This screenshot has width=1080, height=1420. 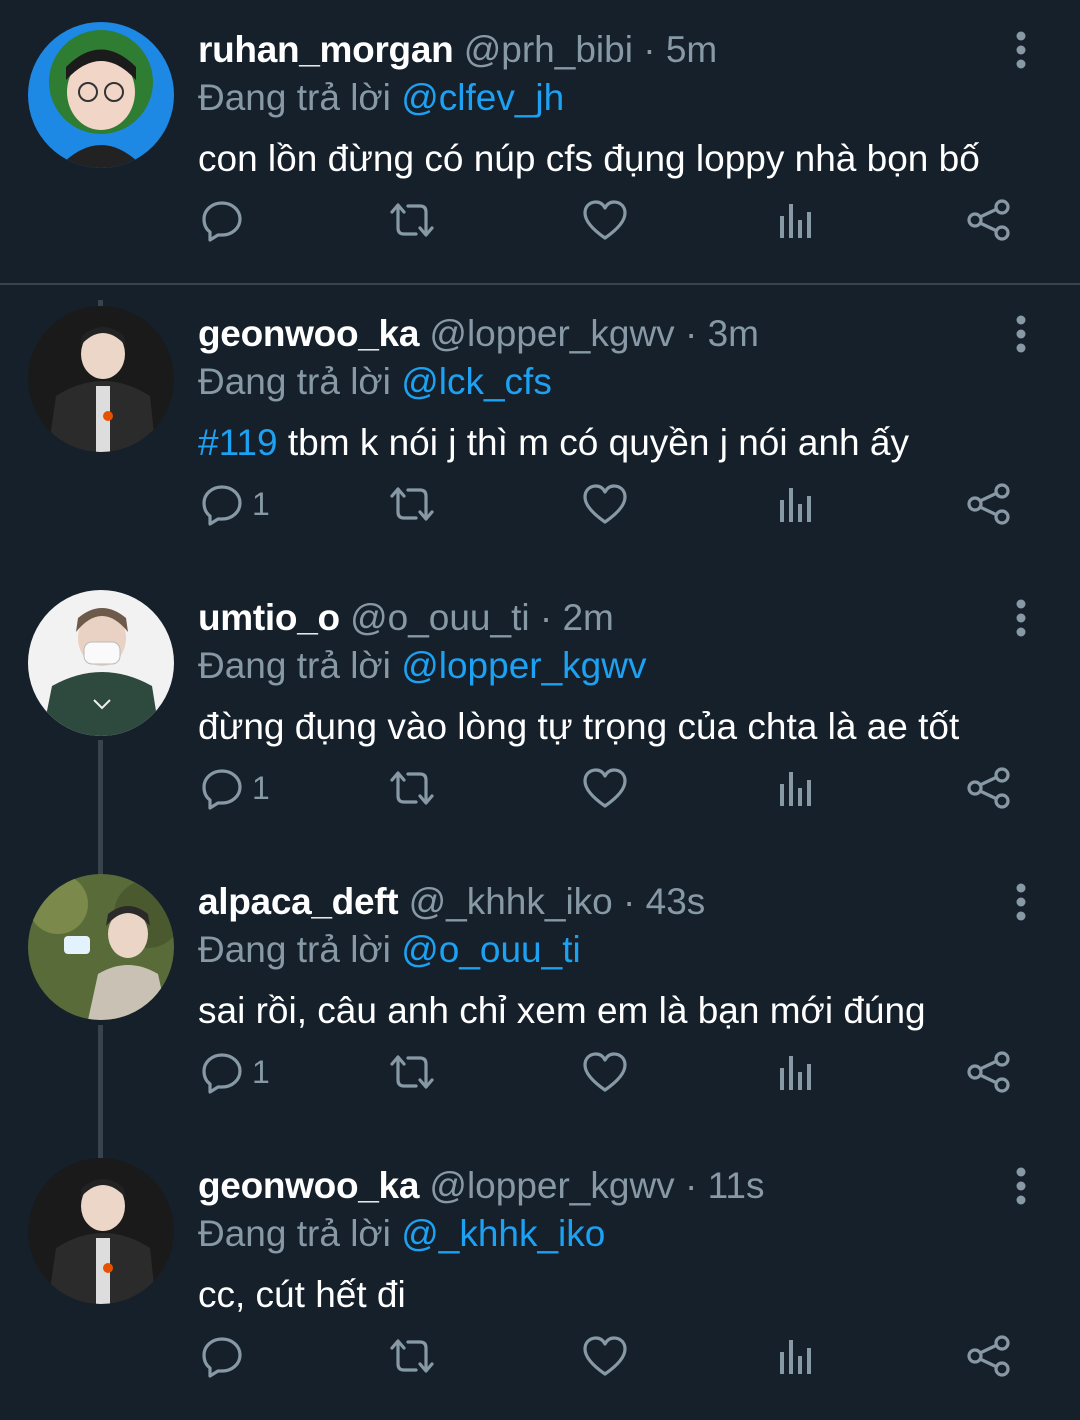 I want to click on replying-to-label: Đang trả lời, so click(x=294, y=949).